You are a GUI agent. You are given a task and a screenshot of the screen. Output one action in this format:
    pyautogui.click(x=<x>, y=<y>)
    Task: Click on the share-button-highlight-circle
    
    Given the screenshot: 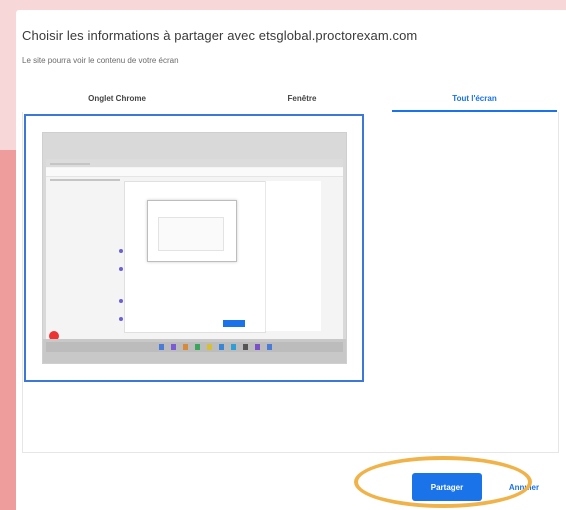 What is the action you would take?
    pyautogui.click(x=443, y=482)
    